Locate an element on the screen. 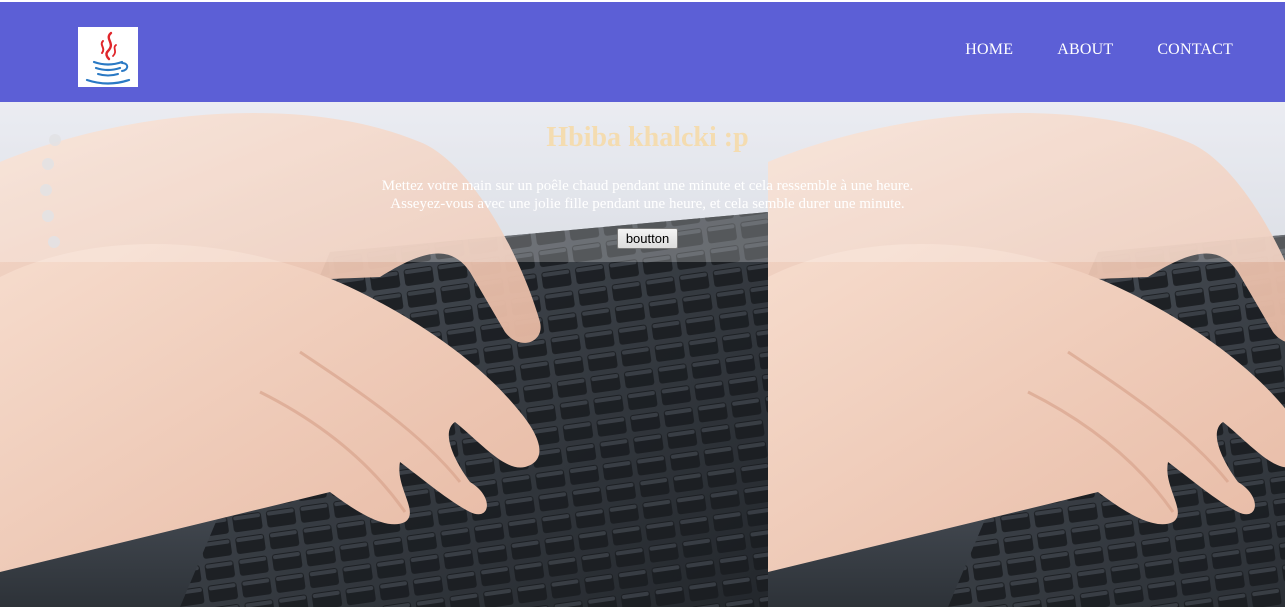 The image size is (1285, 607). logo is located at coordinates (108, 57).